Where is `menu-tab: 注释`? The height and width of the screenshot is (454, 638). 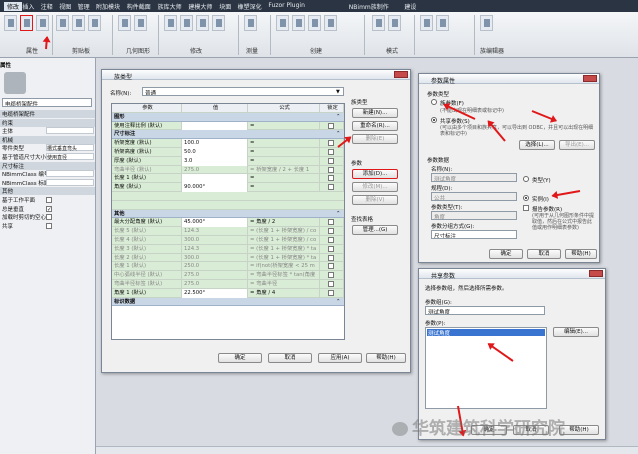 menu-tab: 注释 is located at coordinates (47, 6).